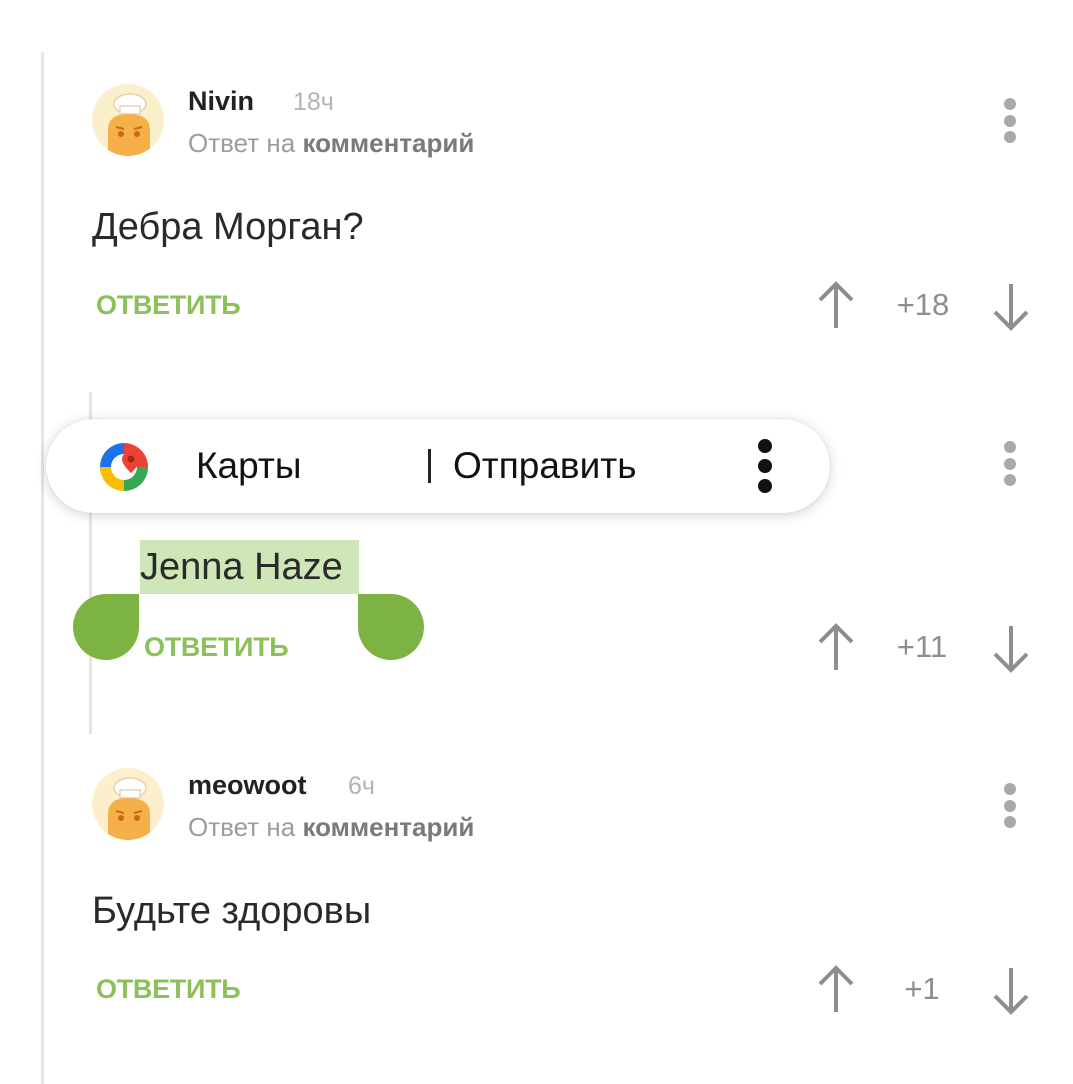  Describe the element at coordinates (313, 102) in the screenshot. I see `comment-time: 18ч` at that location.